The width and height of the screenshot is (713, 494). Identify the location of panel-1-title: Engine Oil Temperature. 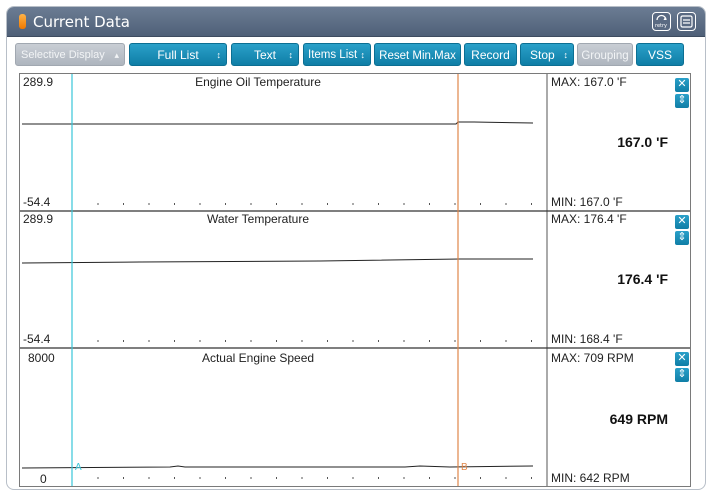
(258, 82).